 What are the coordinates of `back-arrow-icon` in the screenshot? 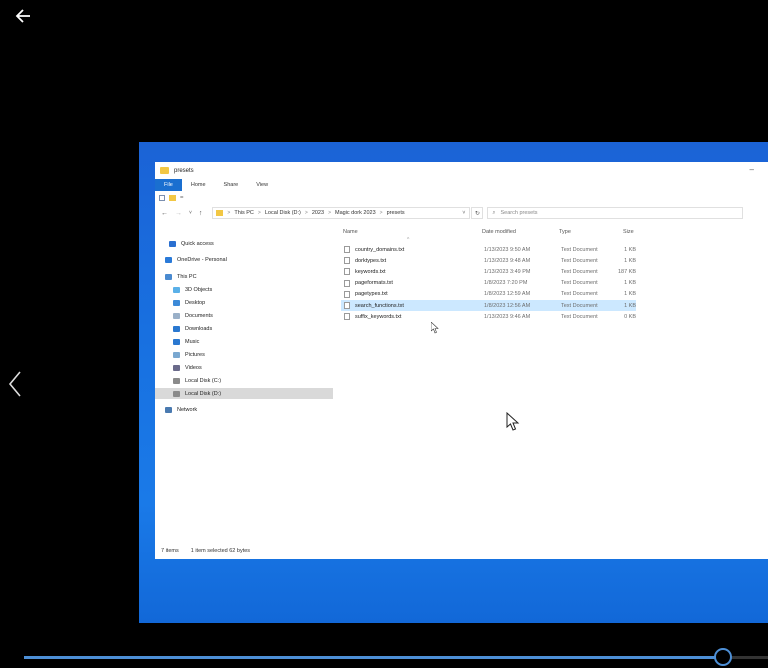 It's located at (24, 16).